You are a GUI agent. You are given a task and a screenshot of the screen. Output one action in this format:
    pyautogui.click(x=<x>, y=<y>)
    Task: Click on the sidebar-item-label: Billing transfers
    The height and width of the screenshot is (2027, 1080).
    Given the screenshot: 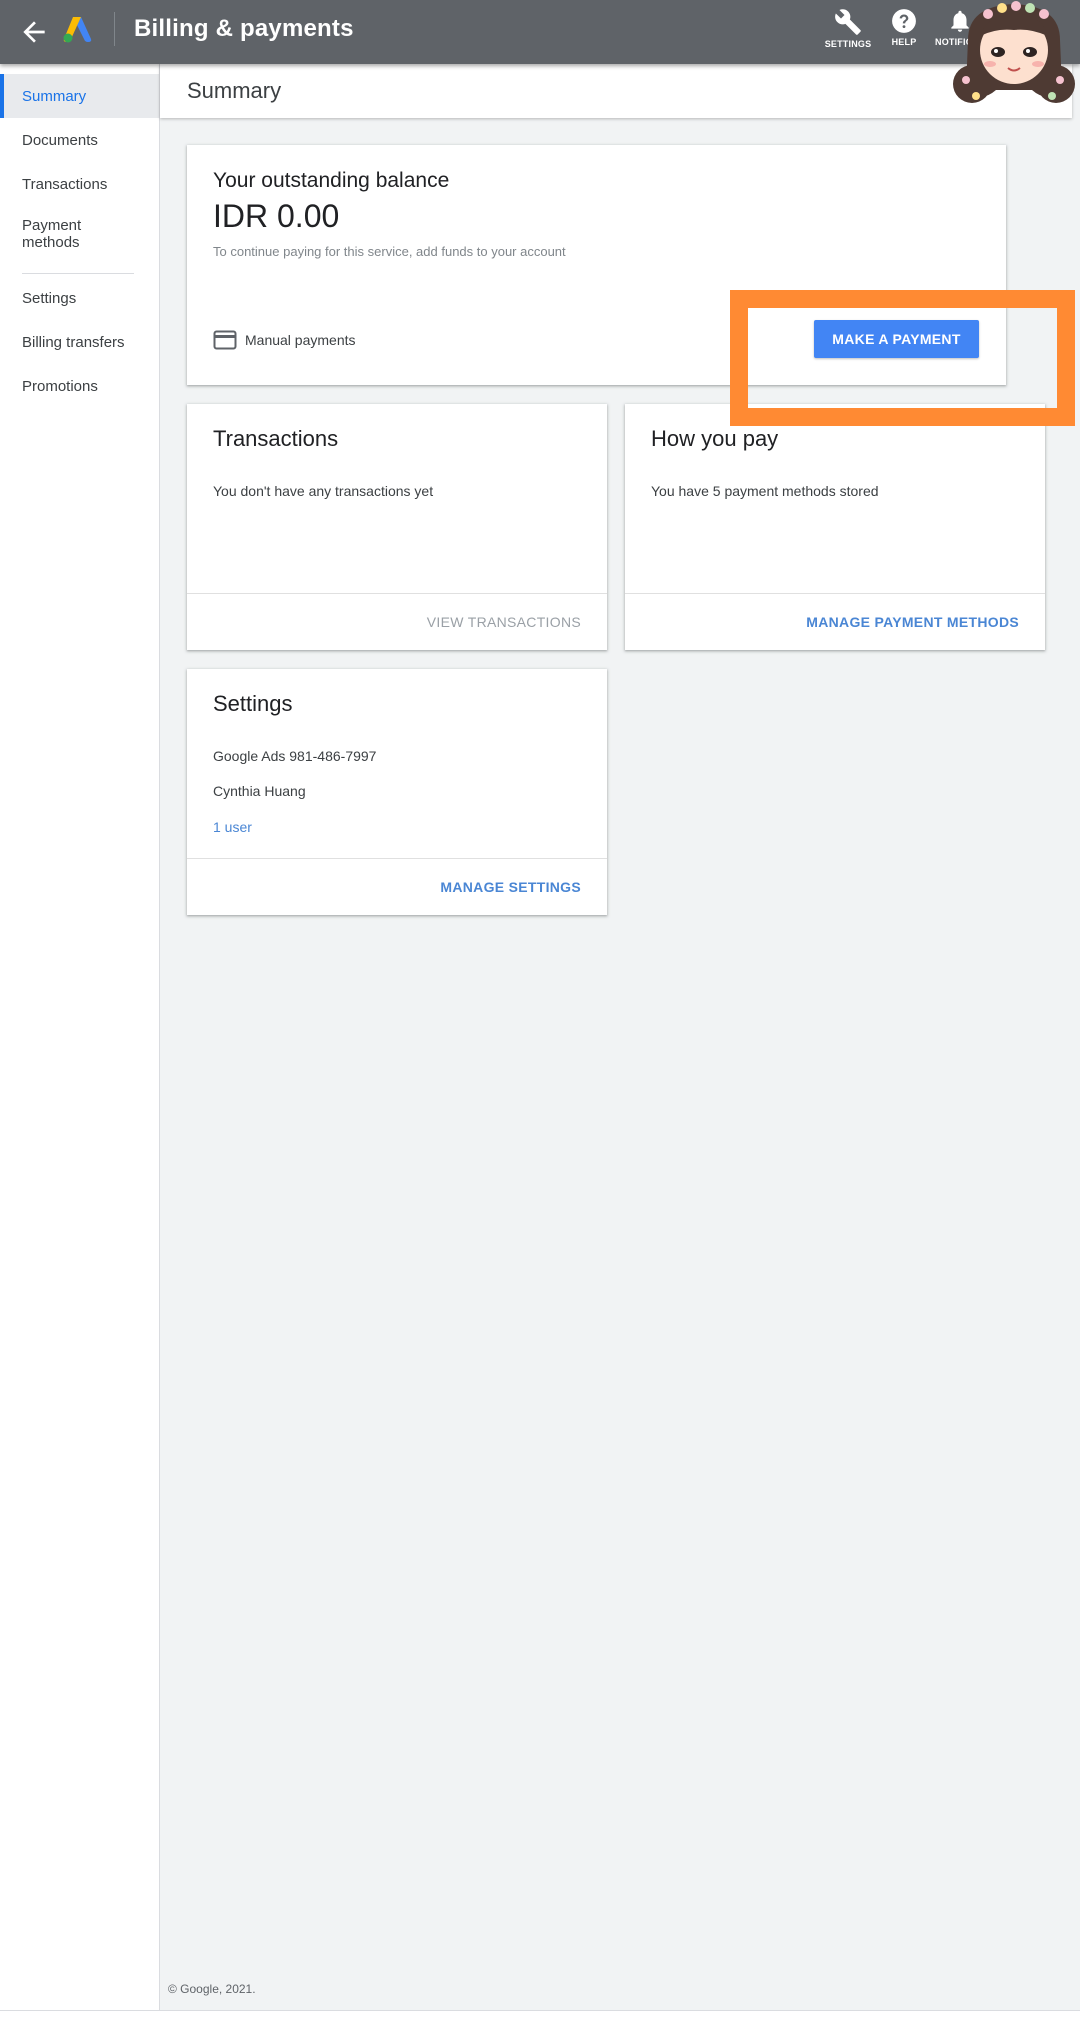 What is the action you would take?
    pyautogui.click(x=73, y=342)
    